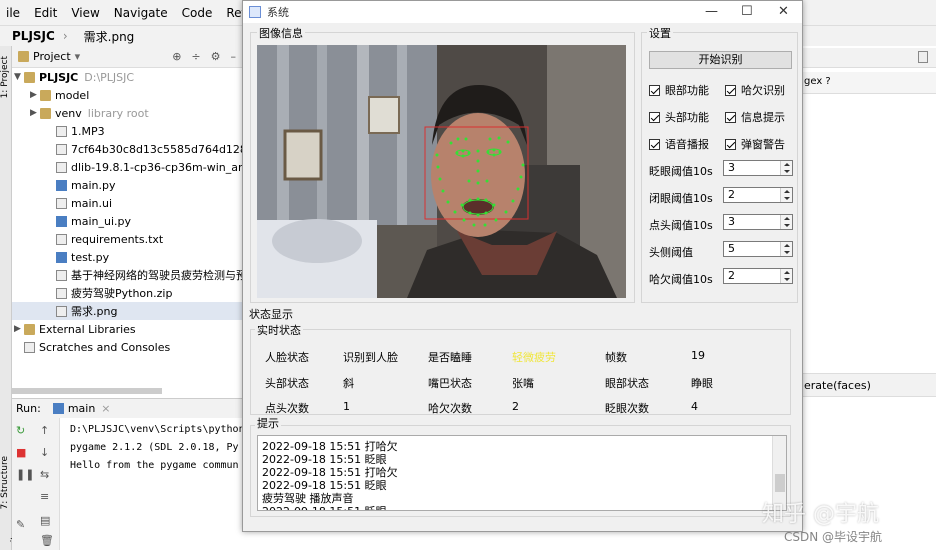  I want to click on minimize-panel-icon: –, so click(234, 56).